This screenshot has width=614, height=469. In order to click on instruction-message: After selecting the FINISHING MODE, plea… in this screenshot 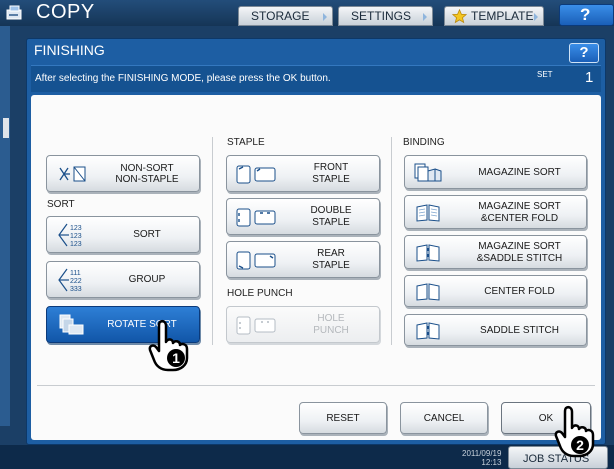, I will do `click(183, 78)`.